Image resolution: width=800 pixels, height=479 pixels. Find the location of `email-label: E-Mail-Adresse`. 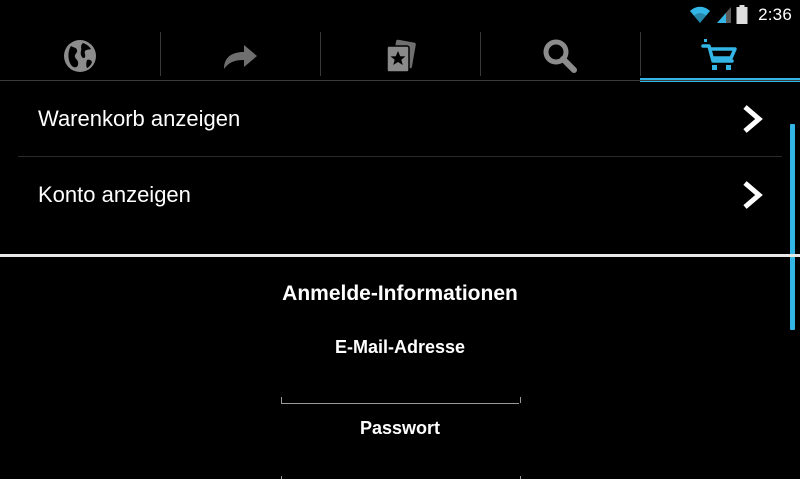

email-label: E-Mail-Adresse is located at coordinates (400, 347).